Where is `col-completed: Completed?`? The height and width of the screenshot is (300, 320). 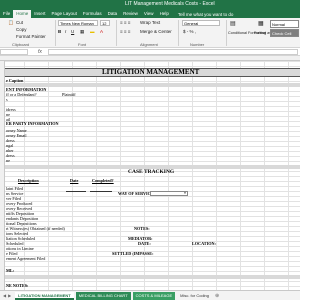
col-completed: Completed? is located at coordinates (103, 180).